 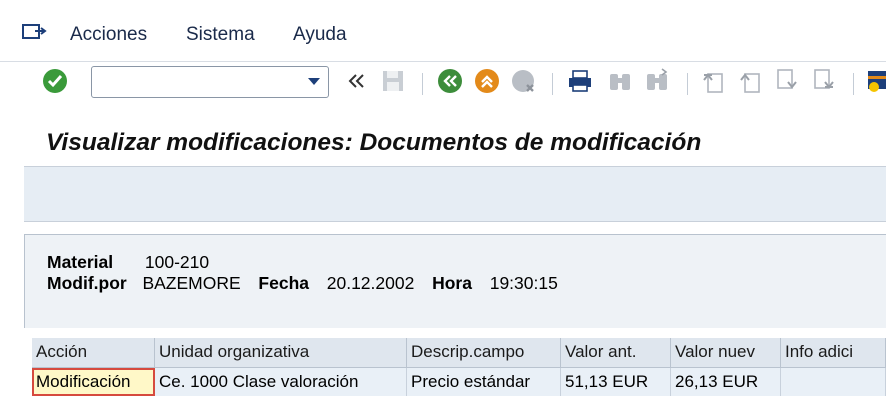 I want to click on exit-icon, so click(x=487, y=81).